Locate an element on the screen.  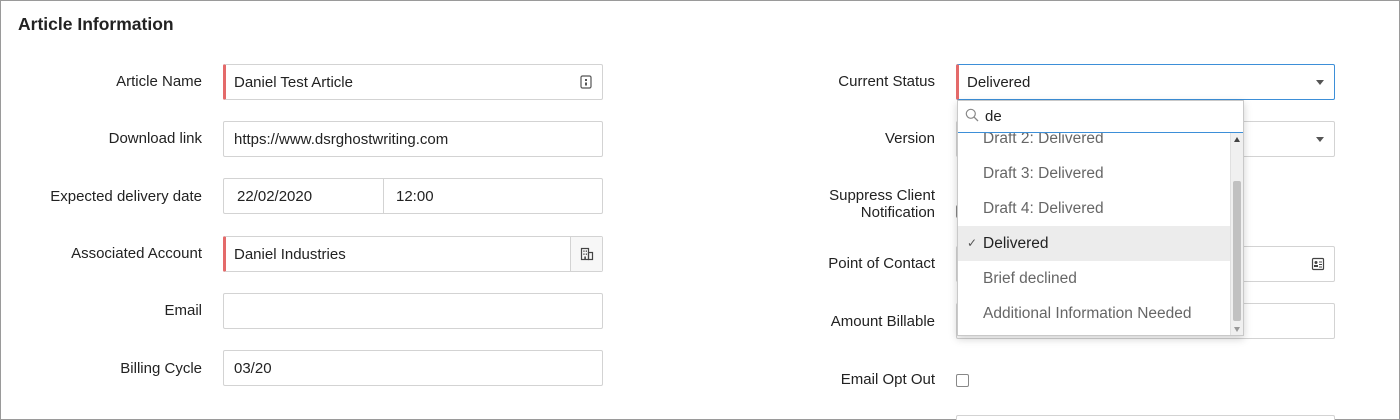
next-field-partial is located at coordinates (1145, 417).